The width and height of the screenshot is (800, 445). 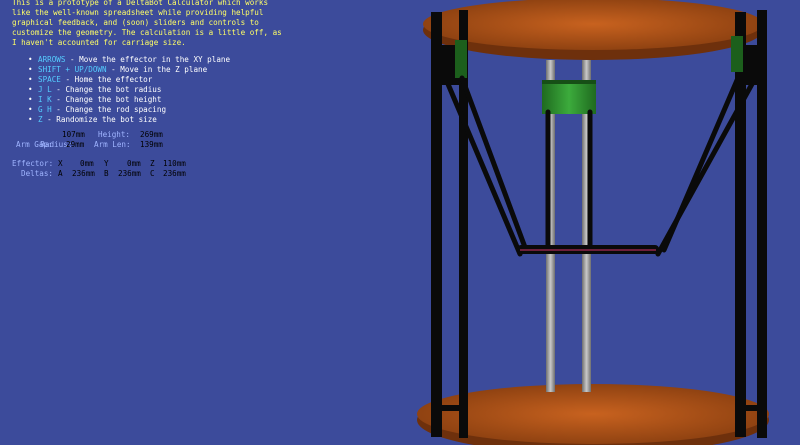 I want to click on help-key: I K, so click(x=45, y=99).